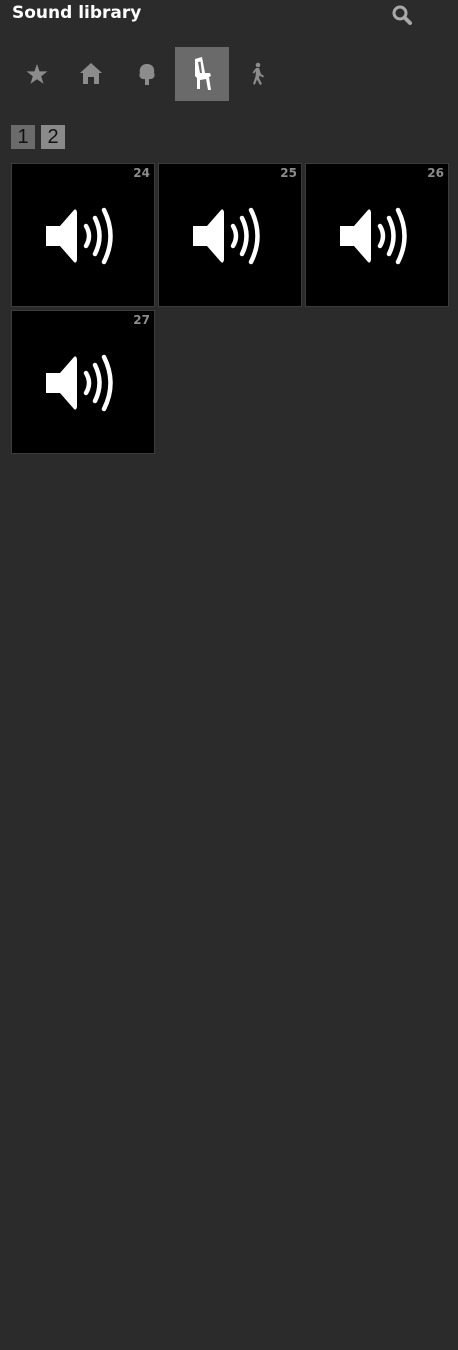 This screenshot has height=1350, width=458. Describe the element at coordinates (435, 173) in the screenshot. I see `sound-number: 26` at that location.